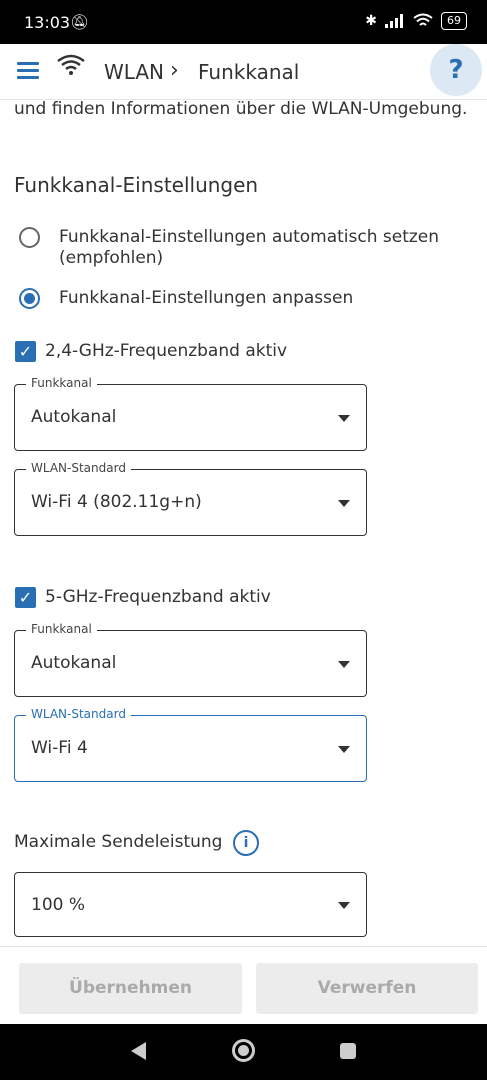 This screenshot has height=1080, width=487. I want to click on power-label: Maximale Sendeleistung, so click(118, 842).